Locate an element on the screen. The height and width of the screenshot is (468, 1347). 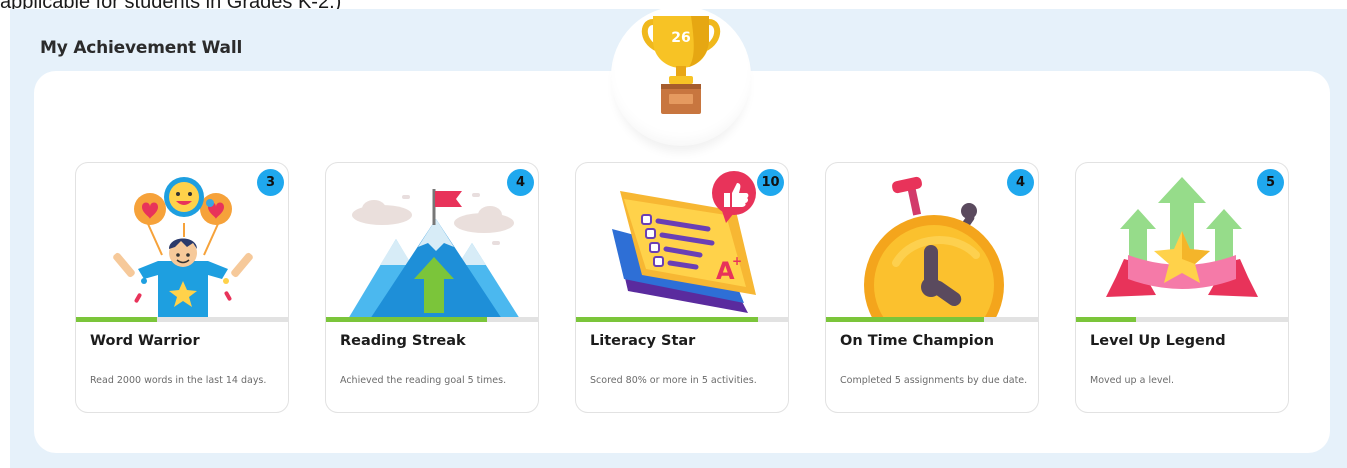
achievement-description: Read 2000 words in the last 14 days. is located at coordinates (178, 380).